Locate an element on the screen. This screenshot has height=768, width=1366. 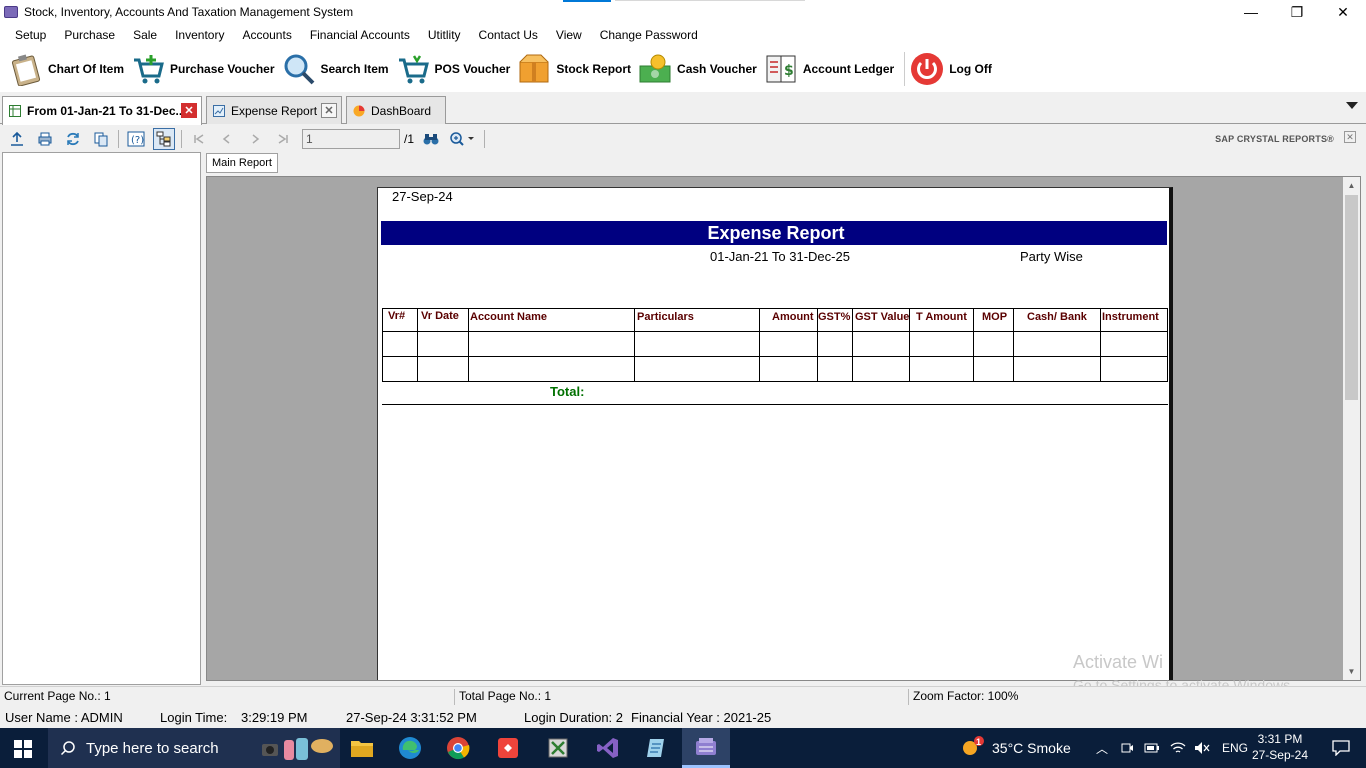
ledger-icon: $ is located at coordinates (781, 69).